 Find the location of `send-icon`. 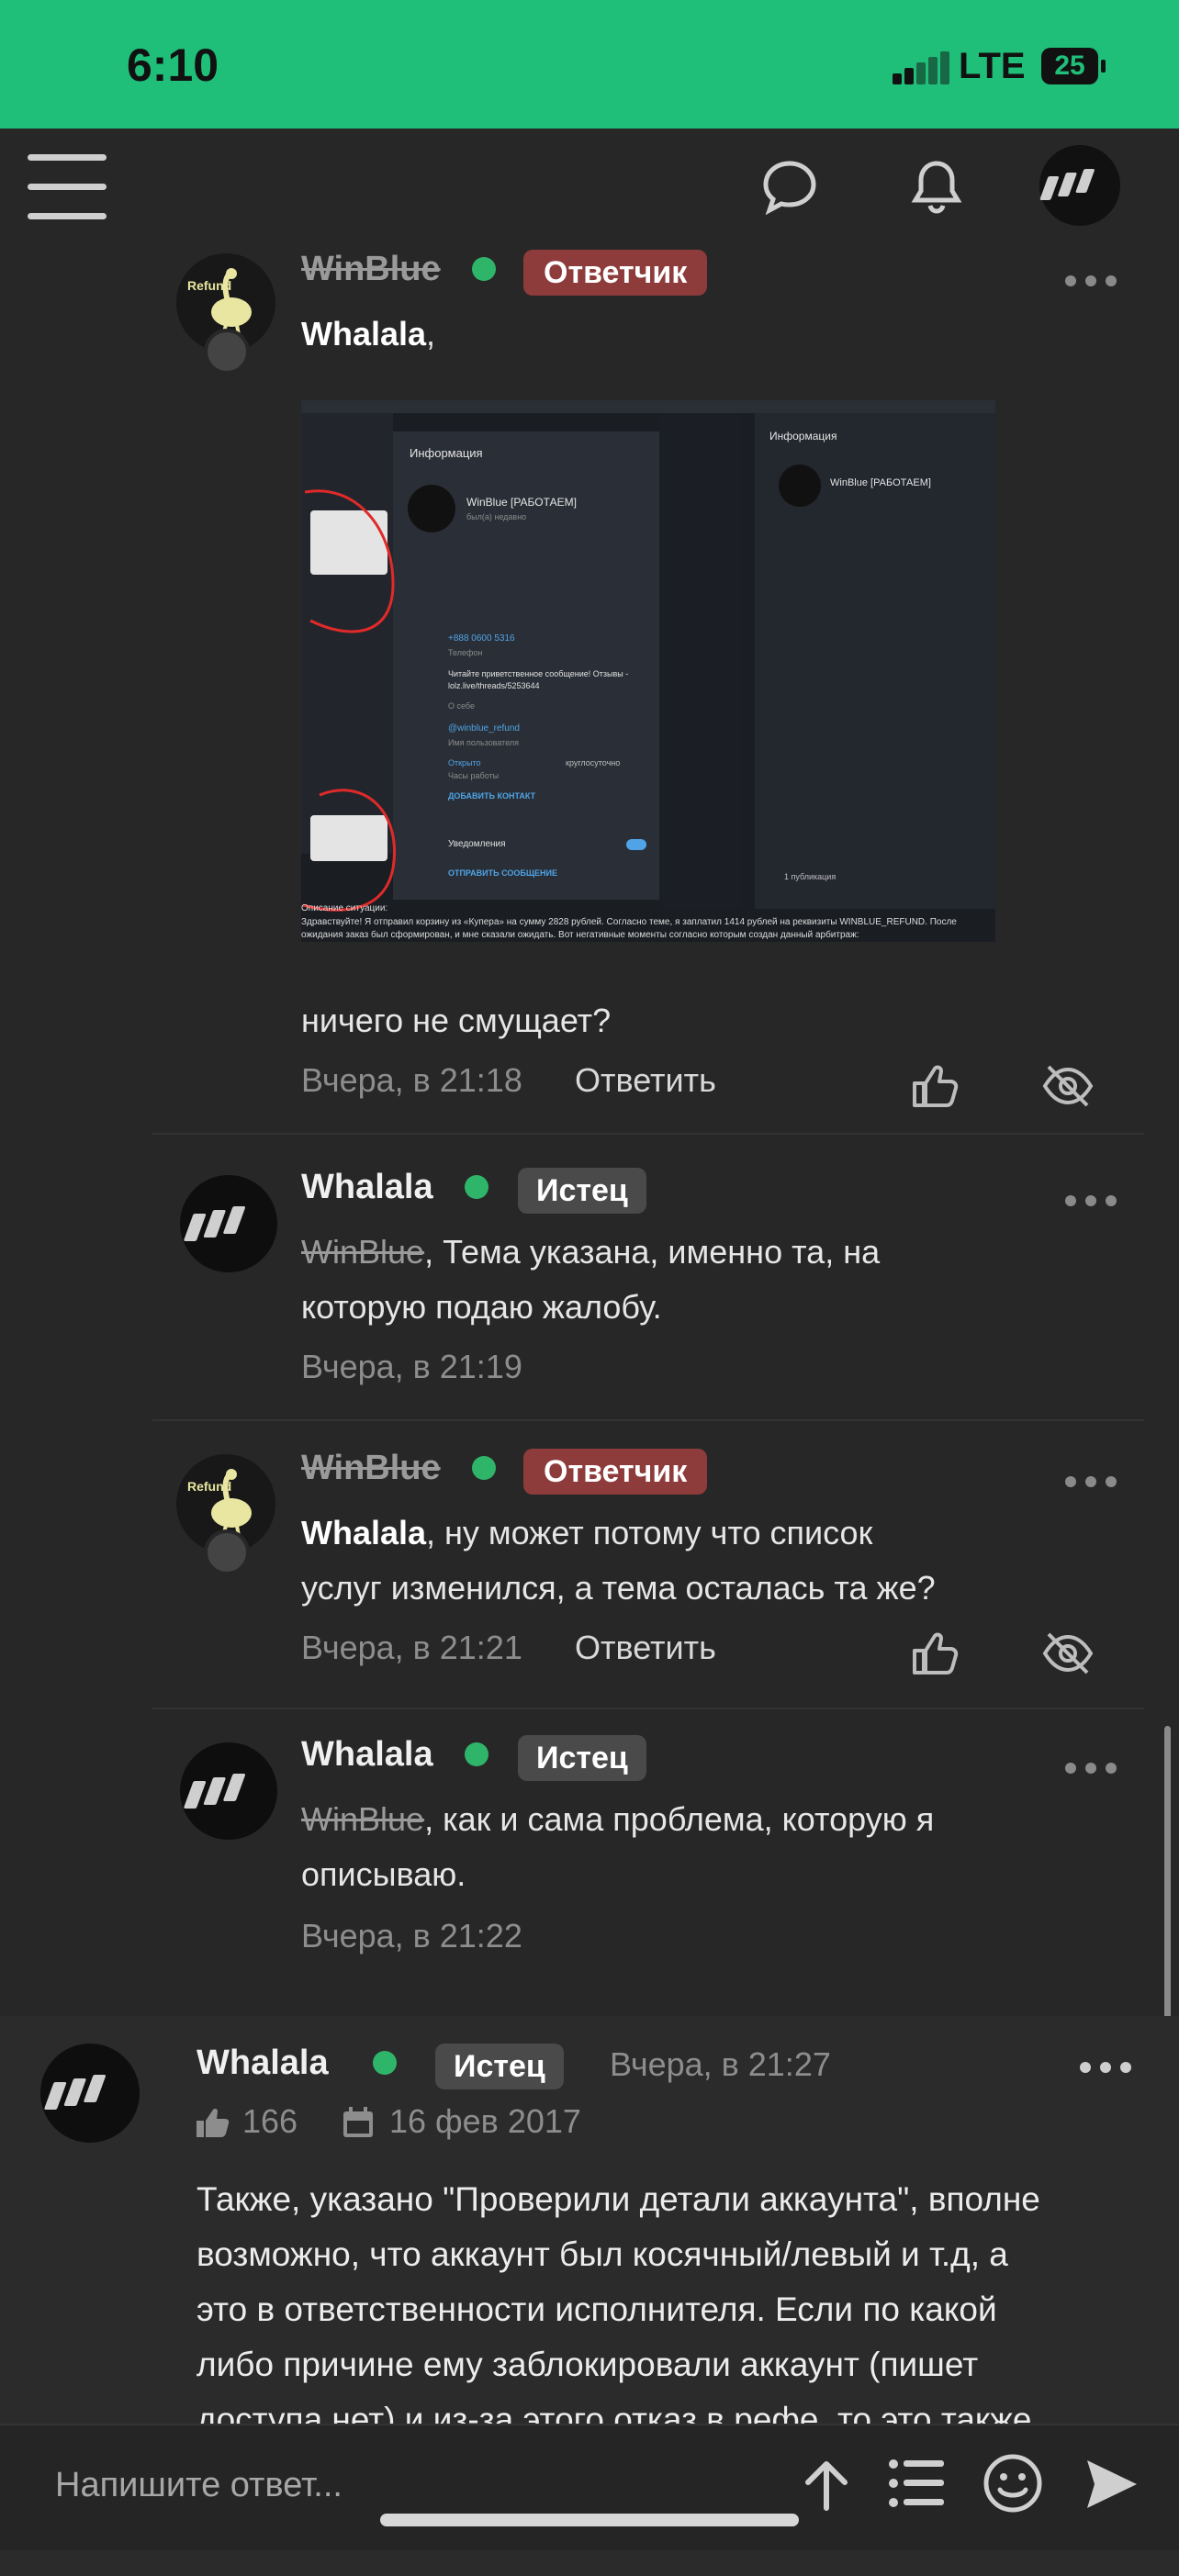

send-icon is located at coordinates (1112, 2484).